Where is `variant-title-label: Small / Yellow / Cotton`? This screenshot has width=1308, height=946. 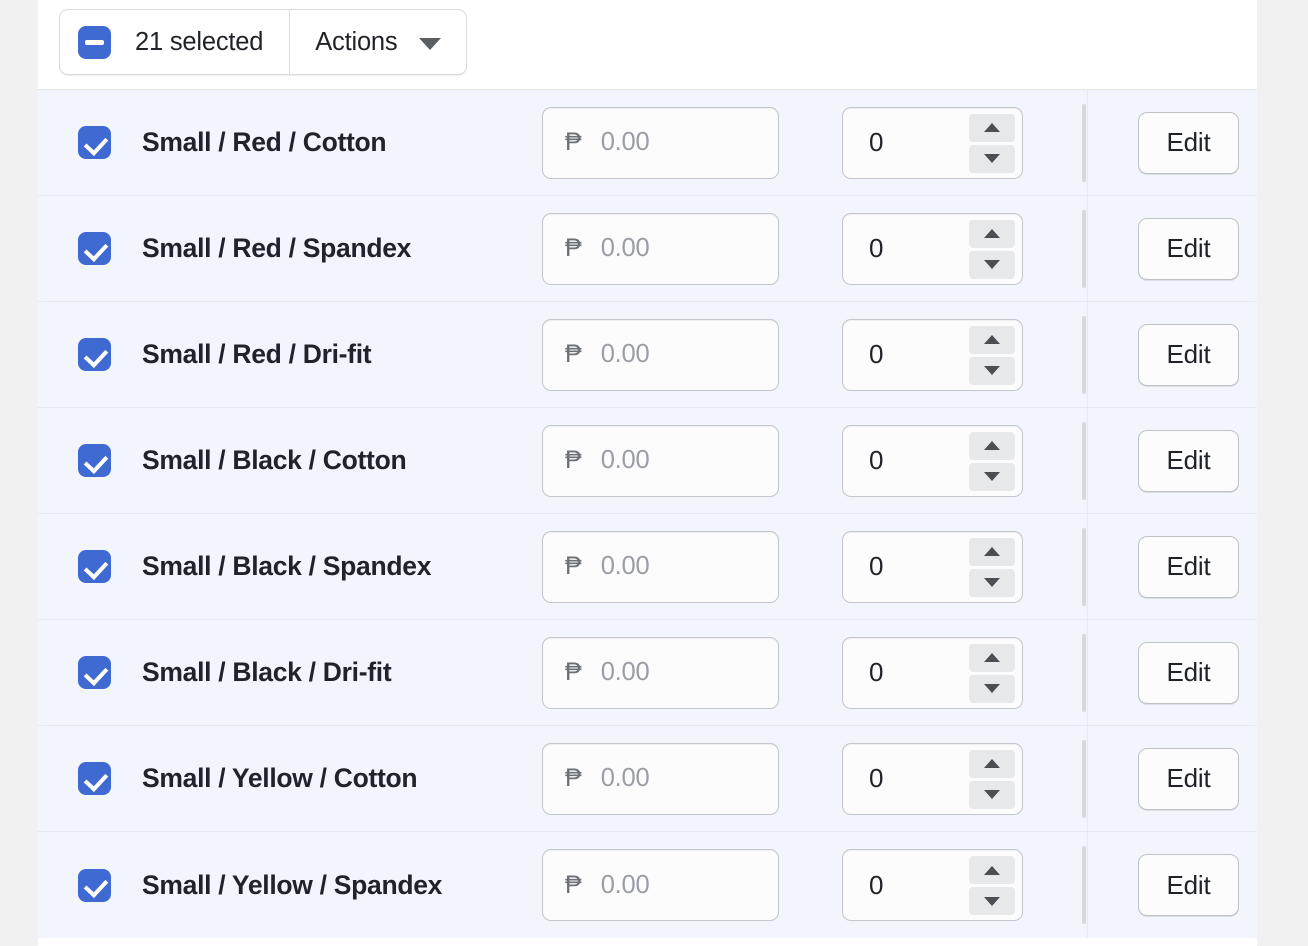 variant-title-label: Small / Yellow / Cotton is located at coordinates (280, 778).